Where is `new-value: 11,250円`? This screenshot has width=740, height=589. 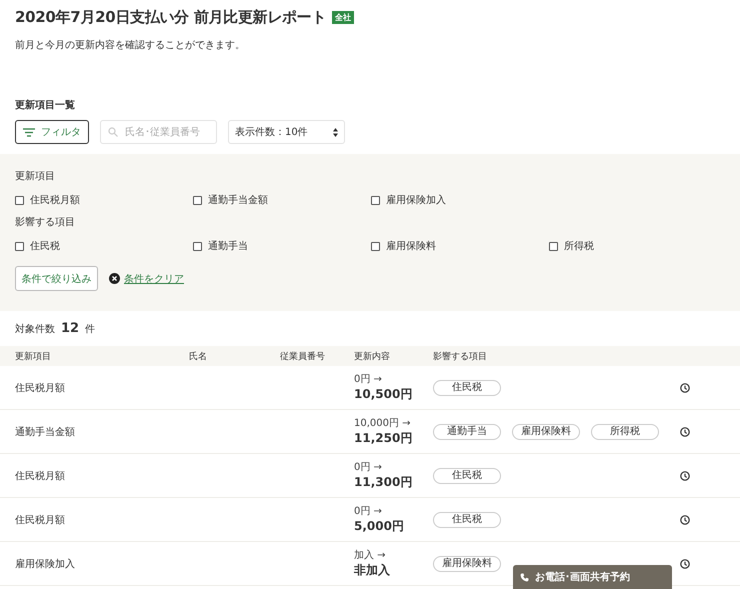 new-value: 11,250円 is located at coordinates (384, 438).